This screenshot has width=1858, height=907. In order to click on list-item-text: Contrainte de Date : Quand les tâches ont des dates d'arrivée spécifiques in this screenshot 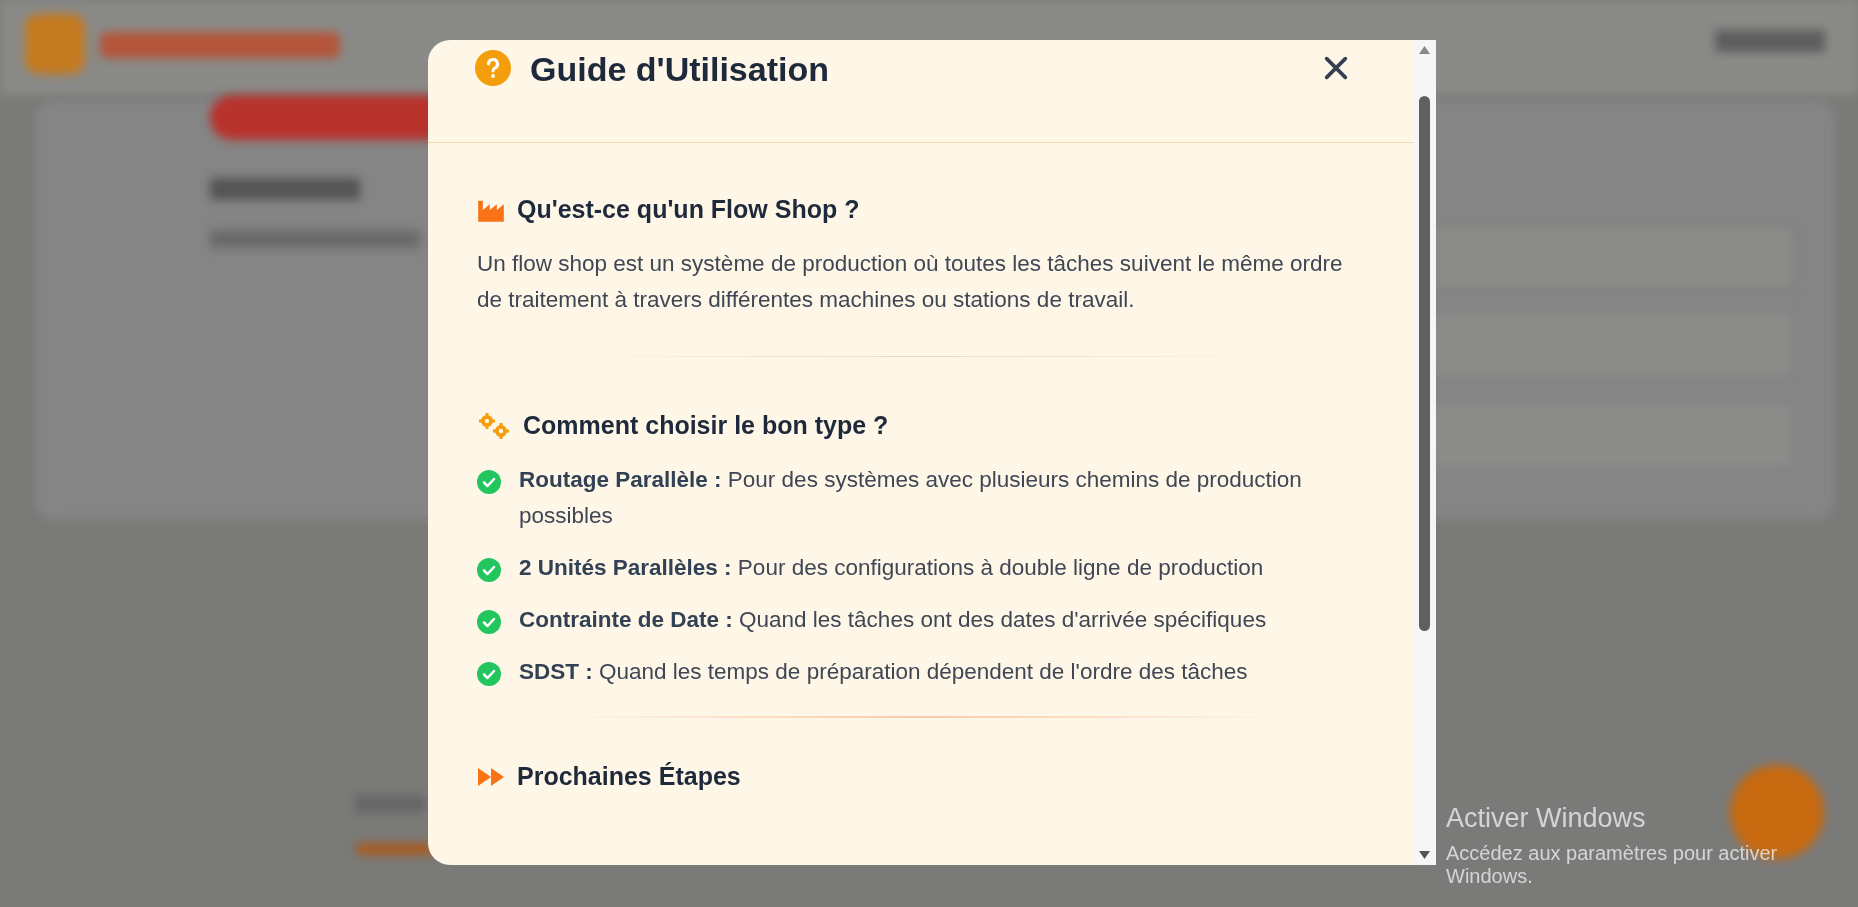, I will do `click(893, 620)`.